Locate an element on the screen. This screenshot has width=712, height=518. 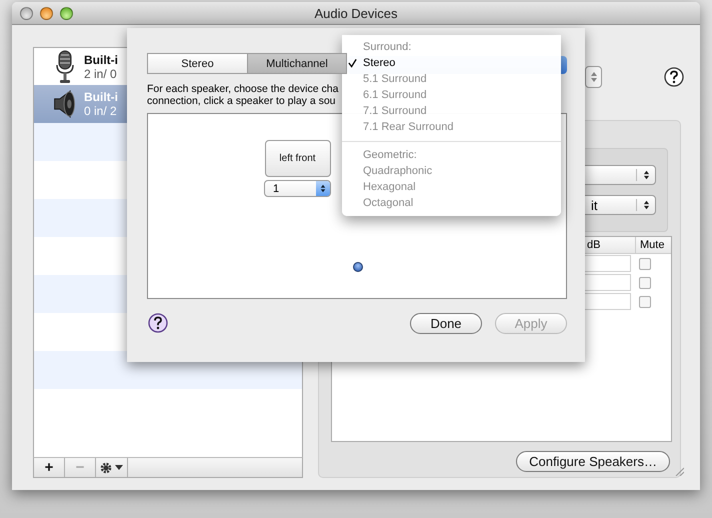
zoom-button is located at coordinates (66, 13).